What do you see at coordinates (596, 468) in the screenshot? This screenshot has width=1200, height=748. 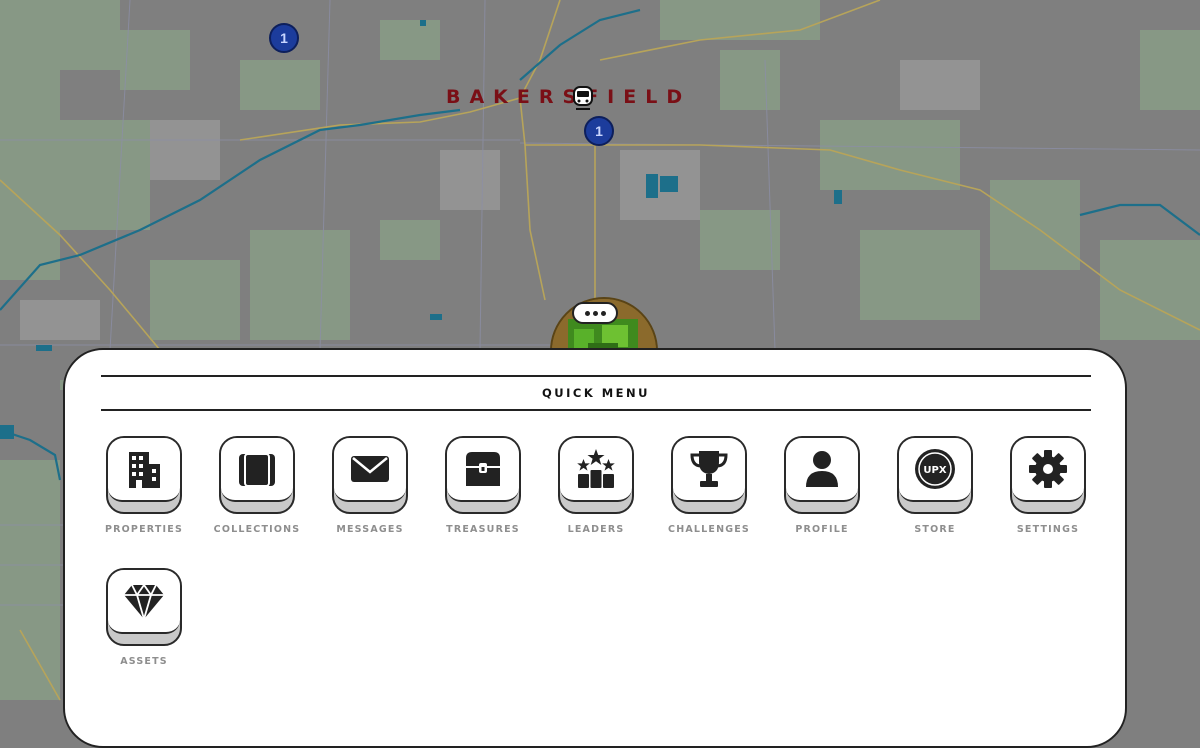 I see `leaderboard-stars-icon` at bounding box center [596, 468].